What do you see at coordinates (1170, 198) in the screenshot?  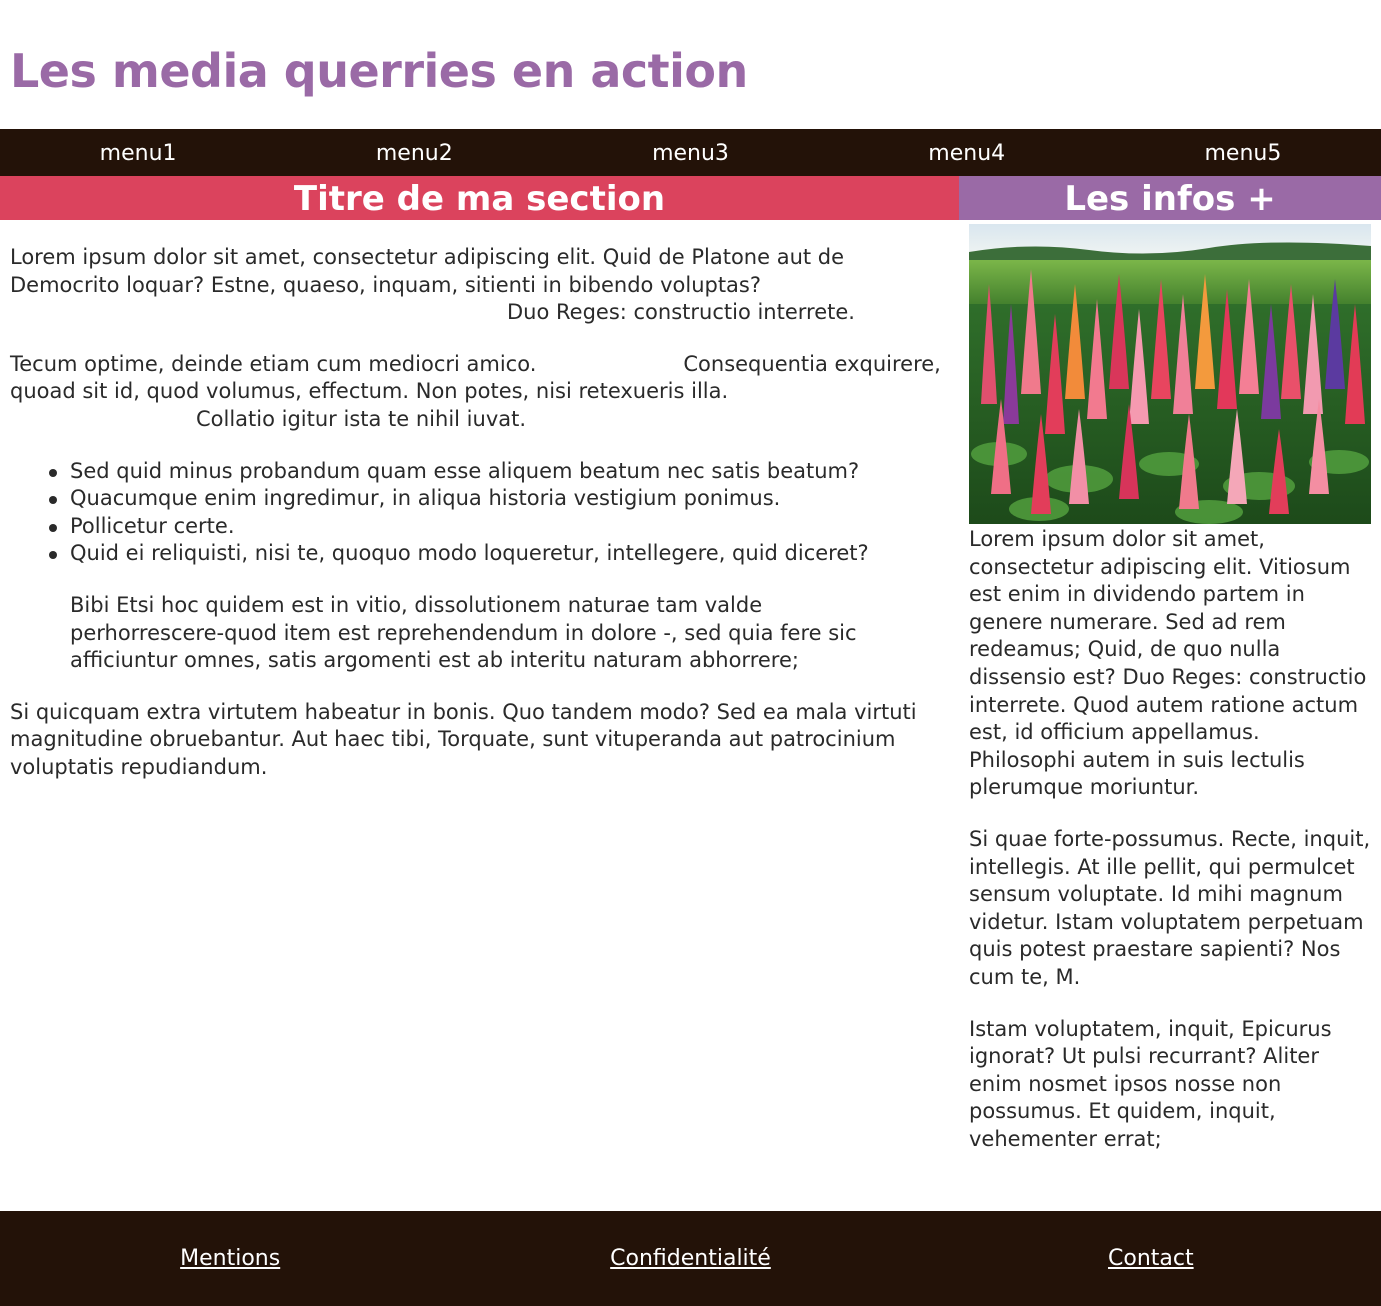 I see `aside-section-title: Les infos +` at bounding box center [1170, 198].